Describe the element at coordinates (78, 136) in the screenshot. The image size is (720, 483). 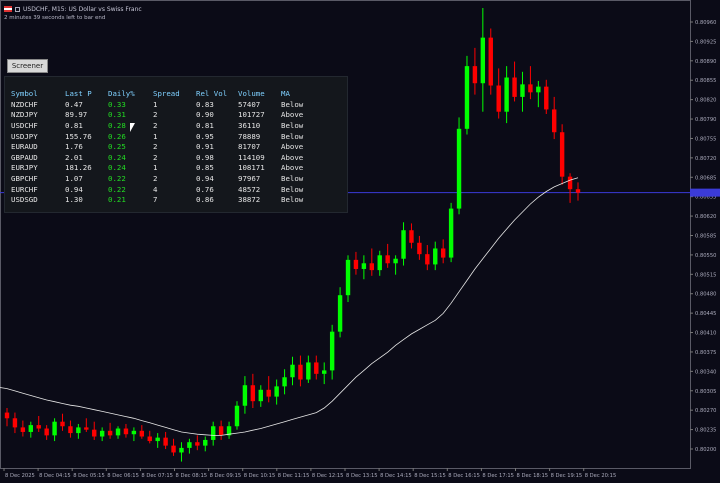
I see `cell-last-price: 155.76` at that location.